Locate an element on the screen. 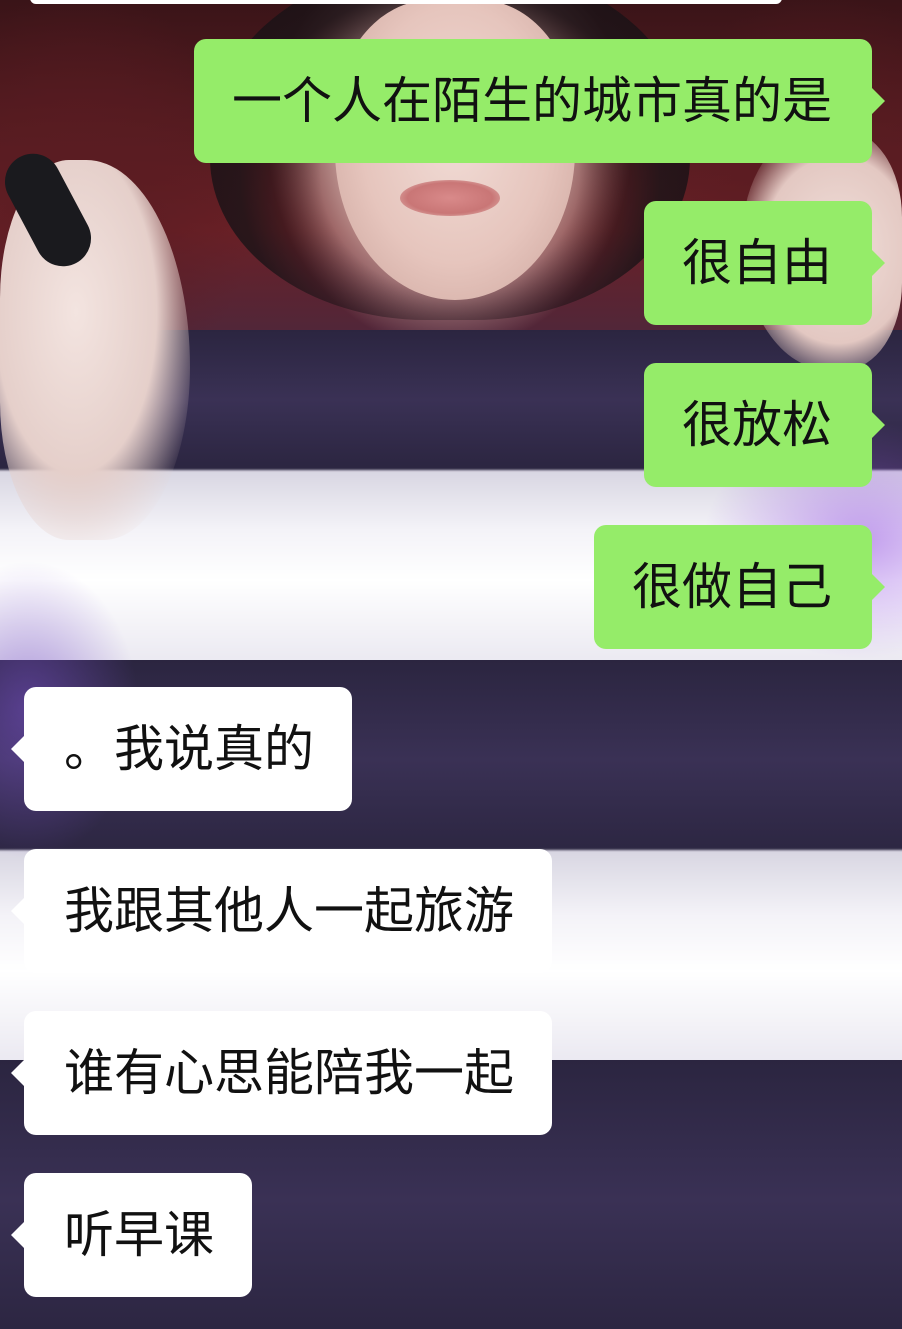  received-message-bubble: 。我说真的 is located at coordinates (181, 749).